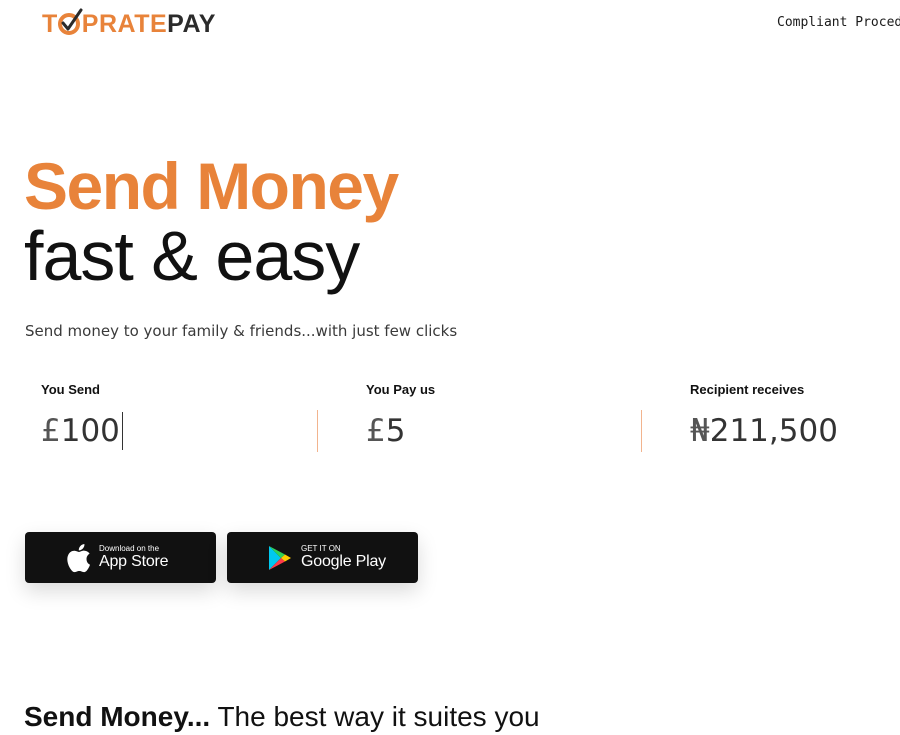  I want to click on you-pay-us-value: £ 5, so click(400, 431).